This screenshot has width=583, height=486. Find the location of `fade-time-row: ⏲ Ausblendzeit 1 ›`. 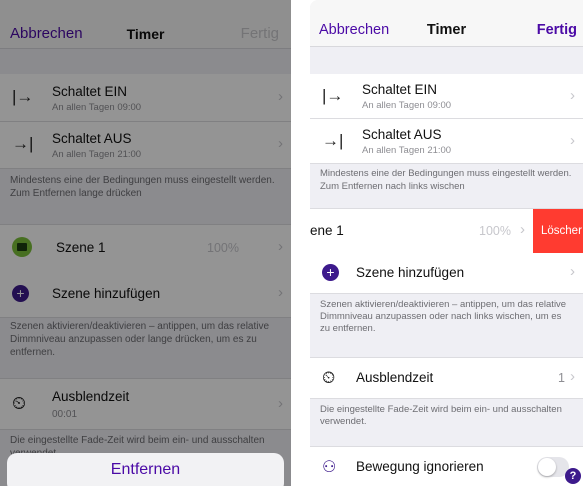

fade-time-row: ⏲ Ausblendzeit 1 › is located at coordinates (446, 378).